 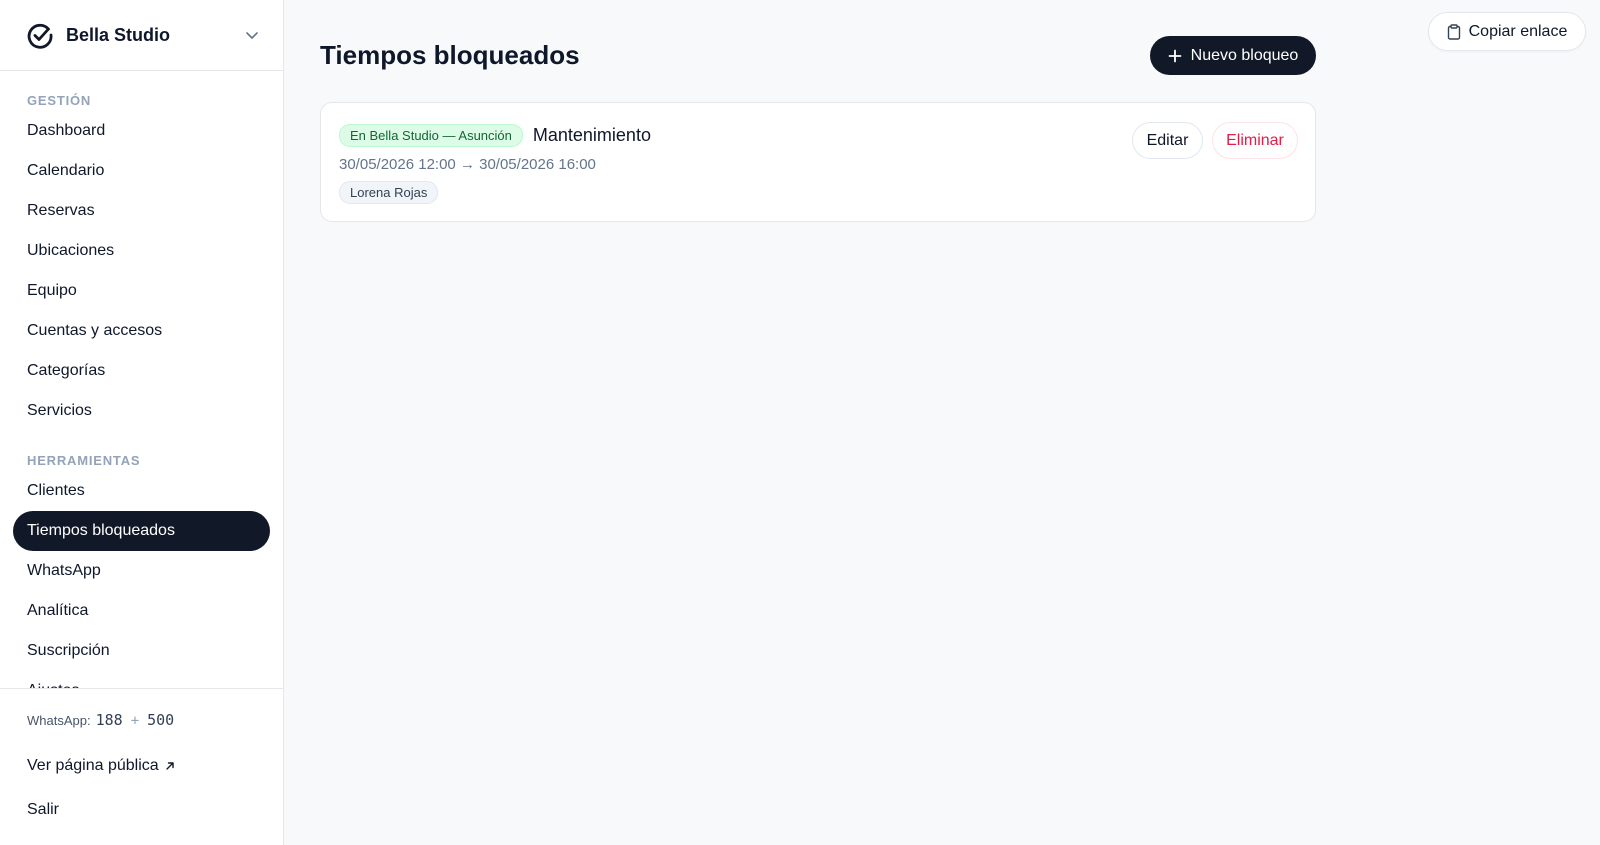 I want to click on block-date-range: 30/05/2026 12:00 → 30/05/2026 16:00, so click(x=467, y=164).